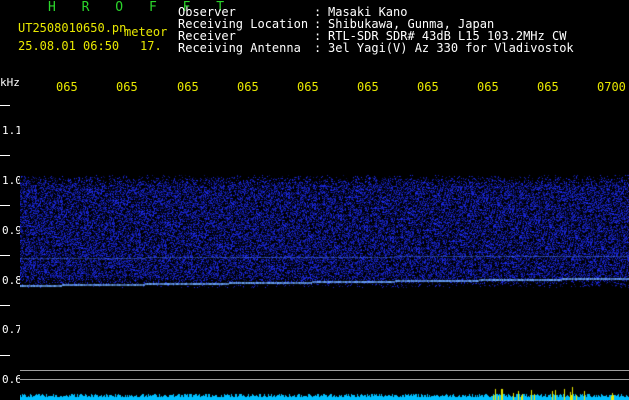  I want to click on label-antenna: Receiving Antenna, so click(239, 48).